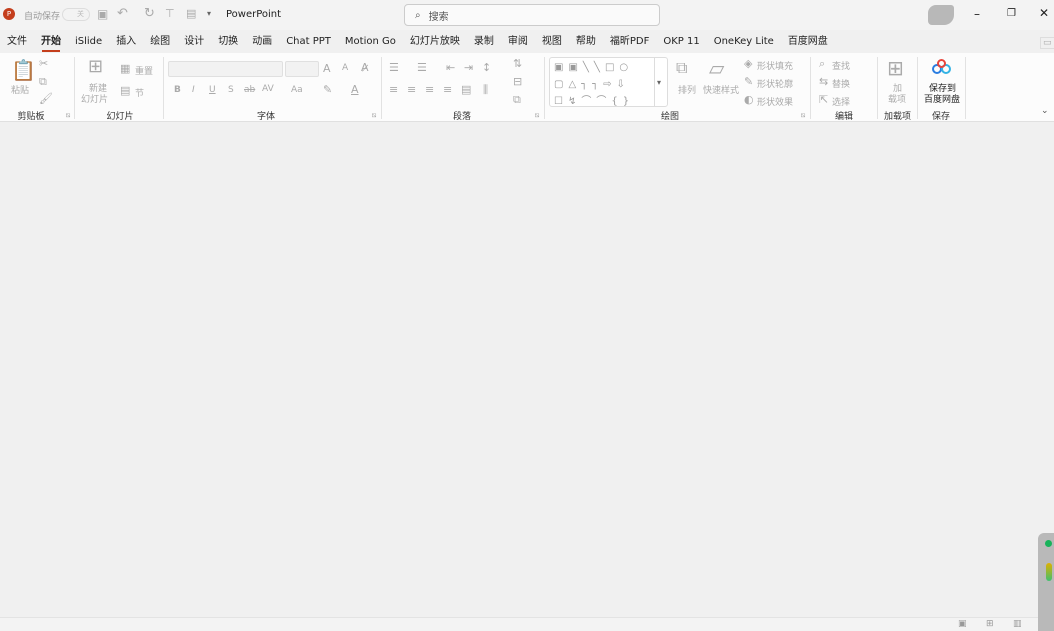 This screenshot has width=1054, height=631. I want to click on tab-3: 插入, so click(126, 42).